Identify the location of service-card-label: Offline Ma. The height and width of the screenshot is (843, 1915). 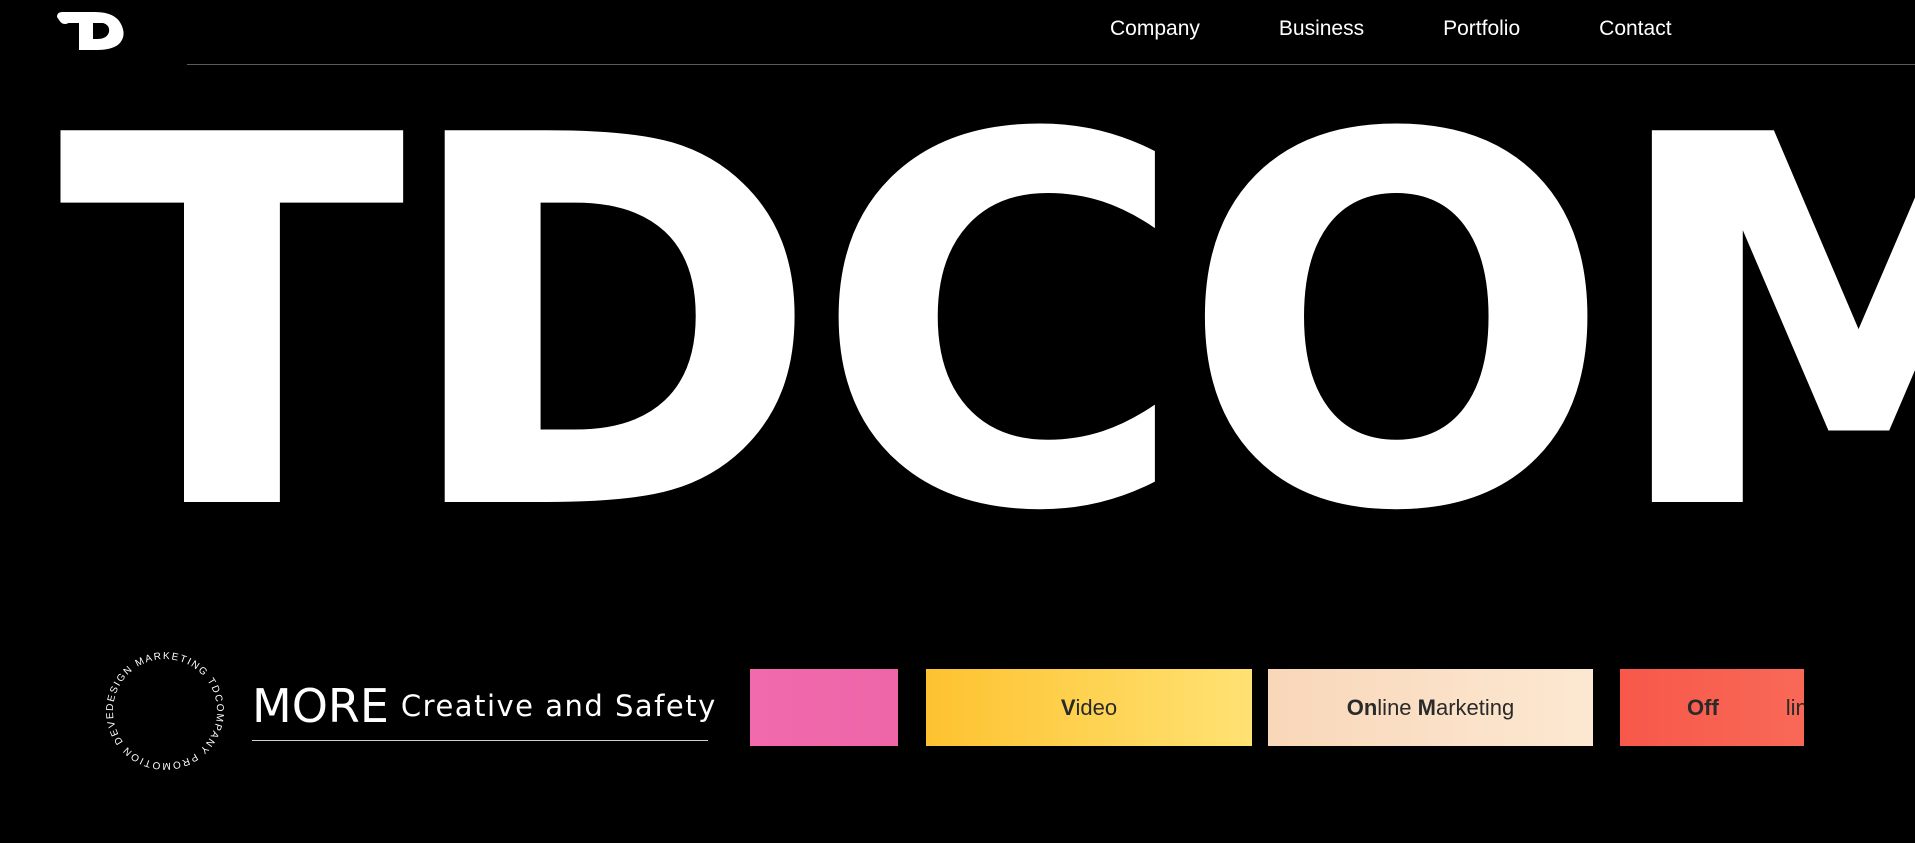
(1745, 707).